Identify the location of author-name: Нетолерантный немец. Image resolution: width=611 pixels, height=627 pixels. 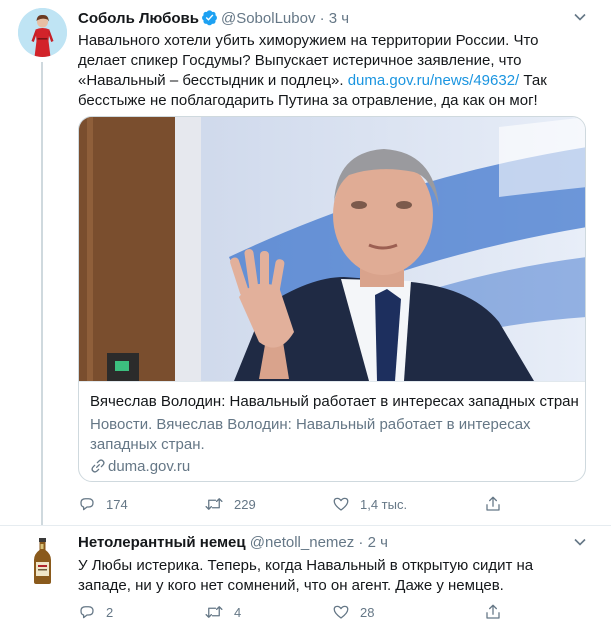
(162, 542).